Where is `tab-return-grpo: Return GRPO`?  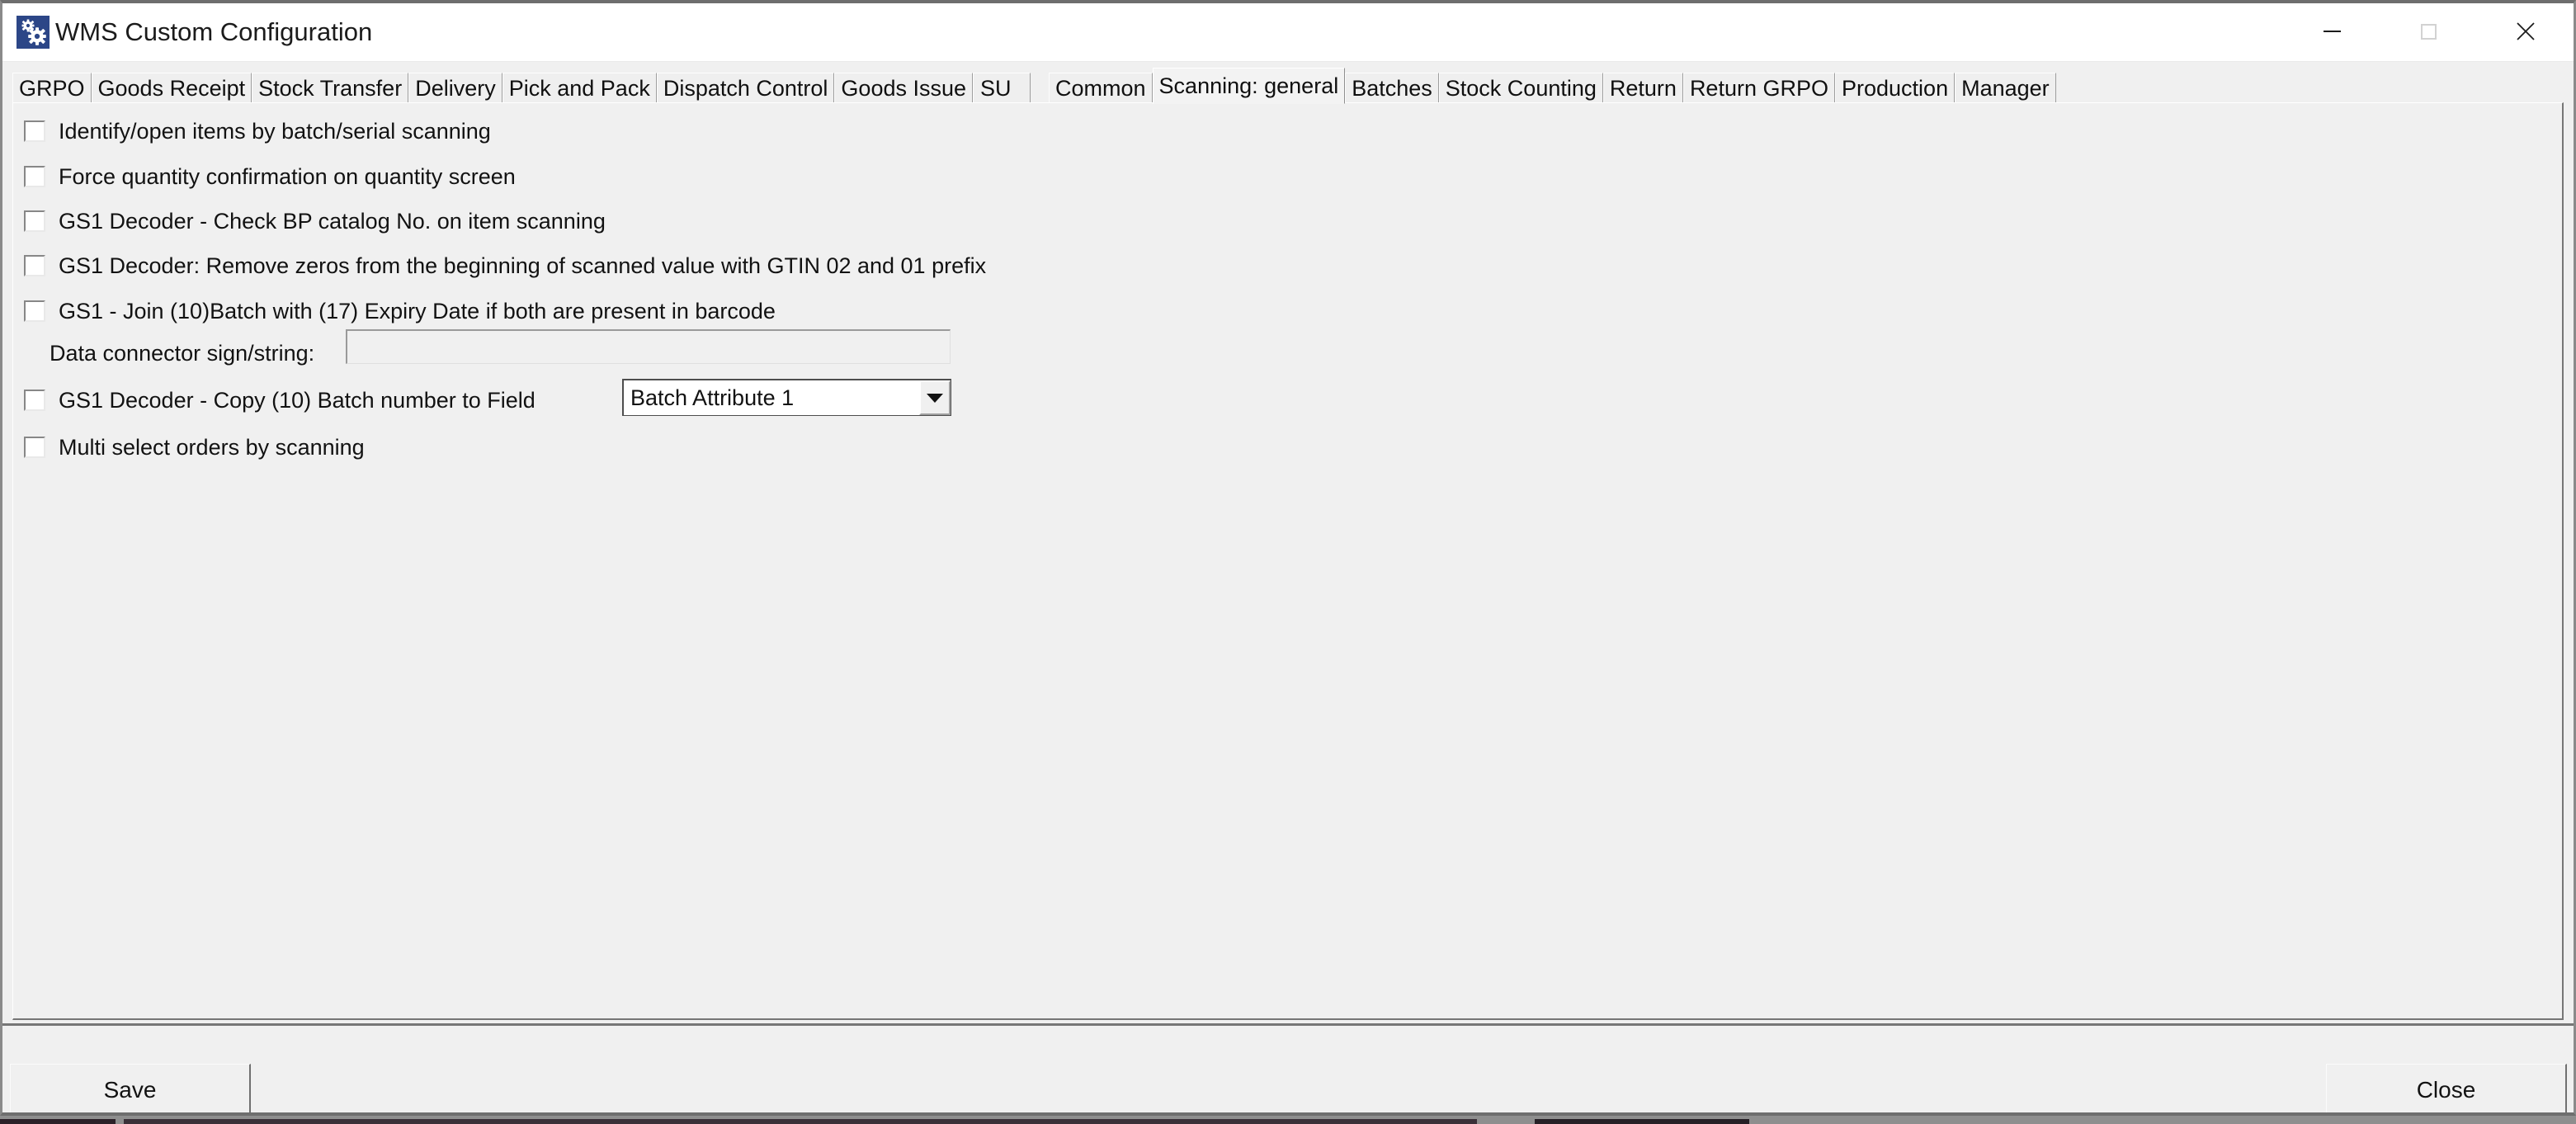
tab-return-grpo: Return GRPO is located at coordinates (1759, 88).